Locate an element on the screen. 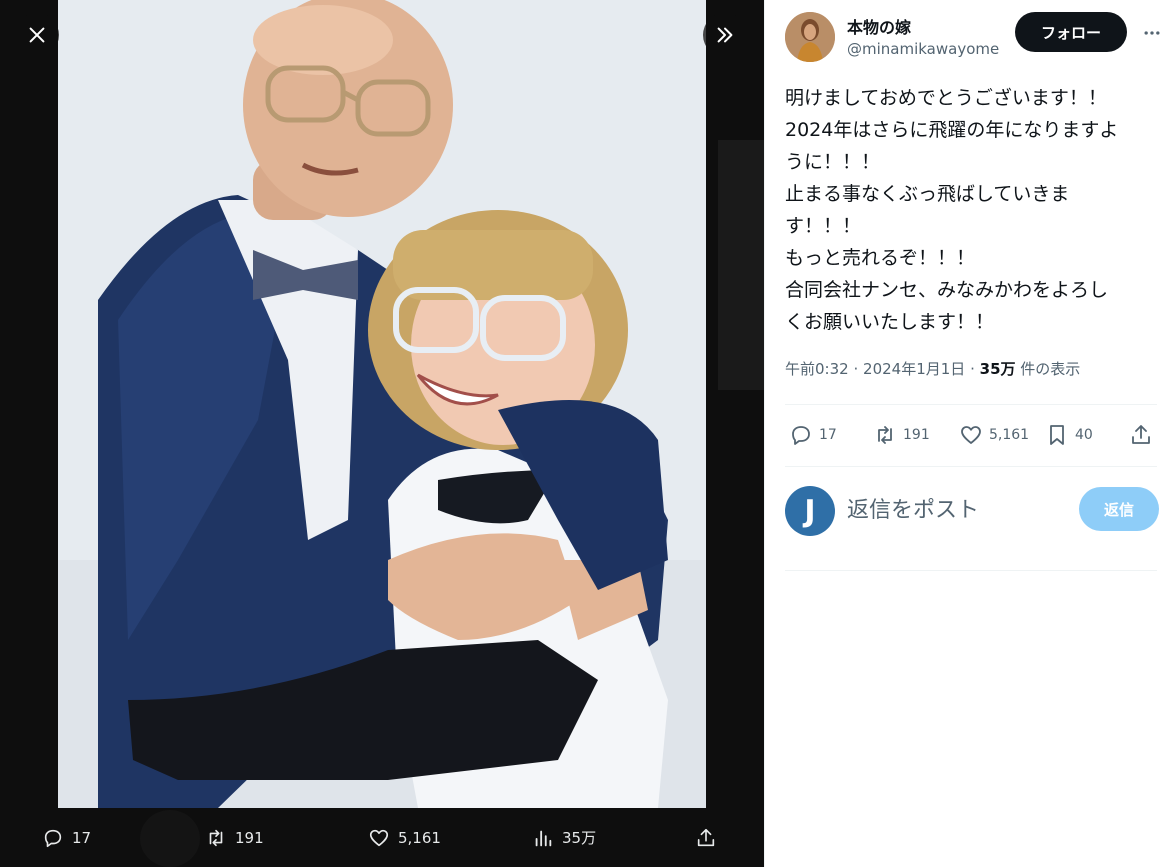 Image resolution: width=1176 pixels, height=867 pixels. reply-submit-button: 返信 is located at coordinates (1119, 509).